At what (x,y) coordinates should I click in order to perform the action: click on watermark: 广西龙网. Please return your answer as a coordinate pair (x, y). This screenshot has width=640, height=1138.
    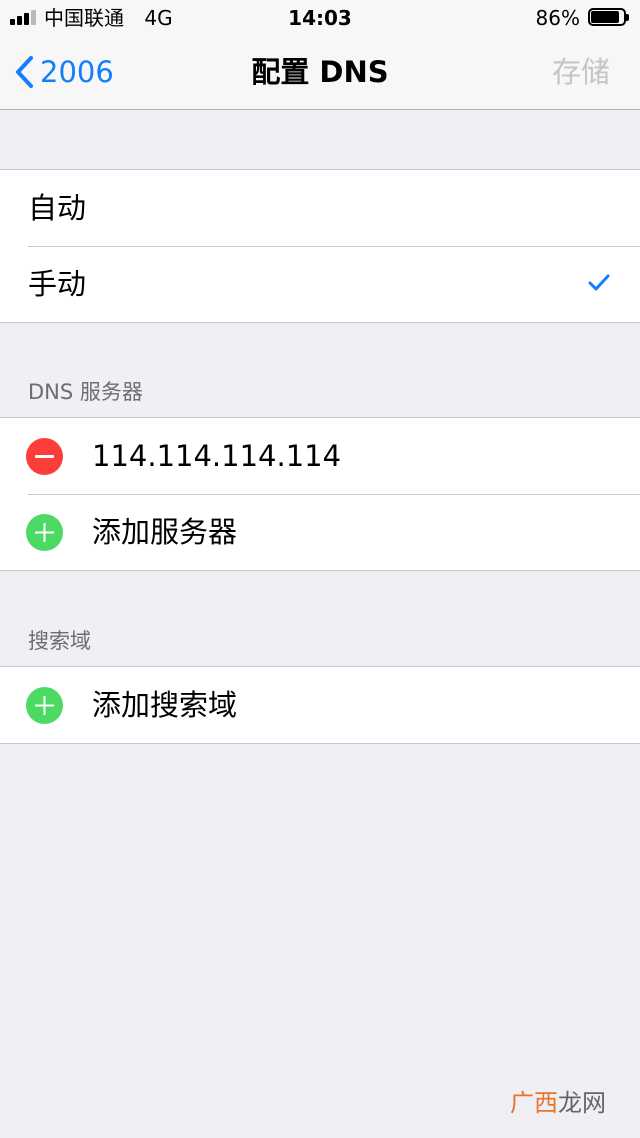
    Looking at the image, I should click on (558, 1103).